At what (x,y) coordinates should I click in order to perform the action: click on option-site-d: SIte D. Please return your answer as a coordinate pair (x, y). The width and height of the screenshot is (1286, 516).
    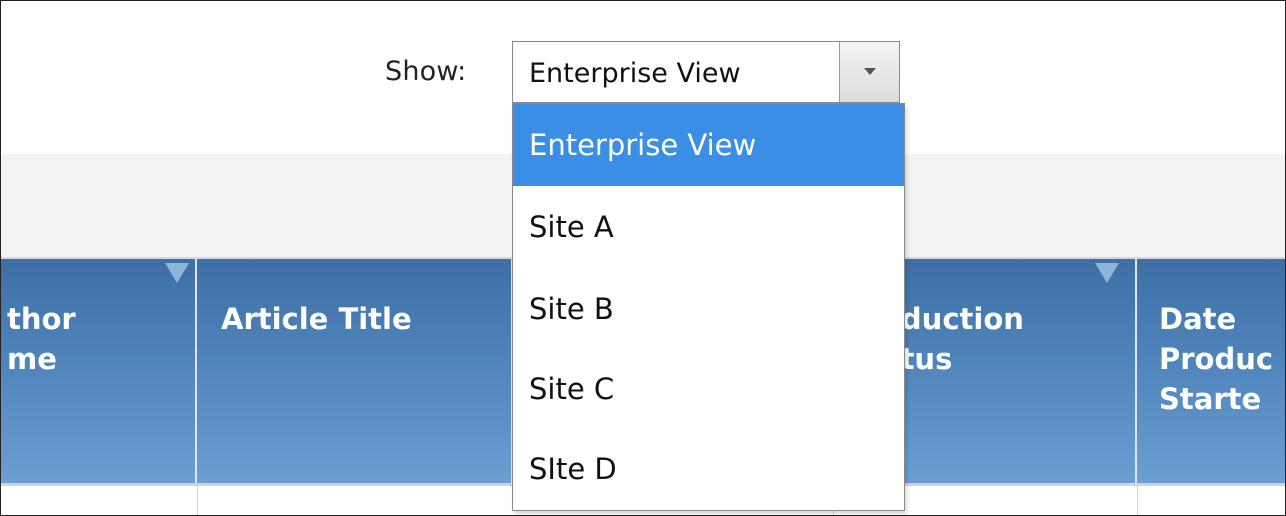
    Looking at the image, I should click on (708, 469).